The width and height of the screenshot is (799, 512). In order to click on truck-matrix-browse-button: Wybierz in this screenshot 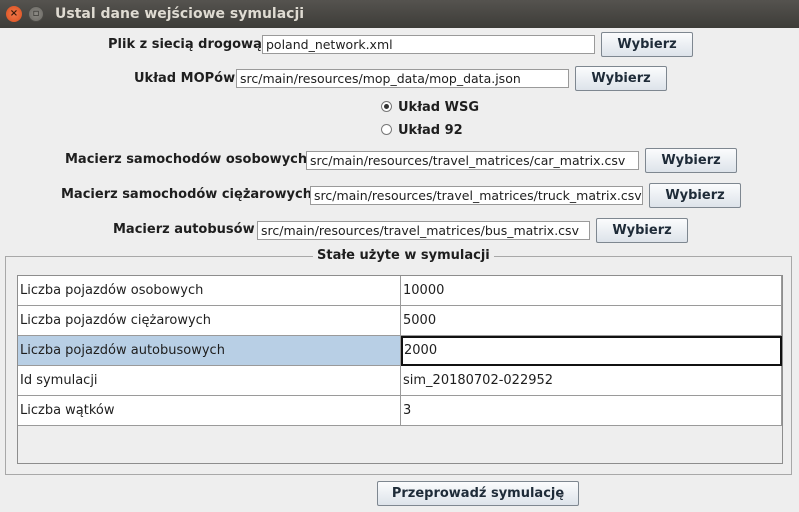, I will do `click(695, 195)`.